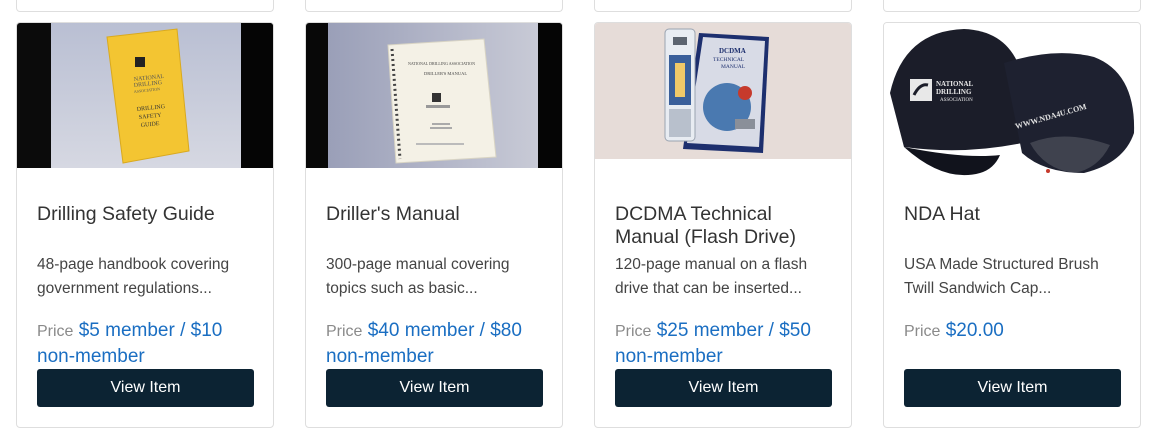 This screenshot has width=1150, height=433. What do you see at coordinates (148, 343) in the screenshot?
I see `product-price: Price $5 member / $10 non-member` at bounding box center [148, 343].